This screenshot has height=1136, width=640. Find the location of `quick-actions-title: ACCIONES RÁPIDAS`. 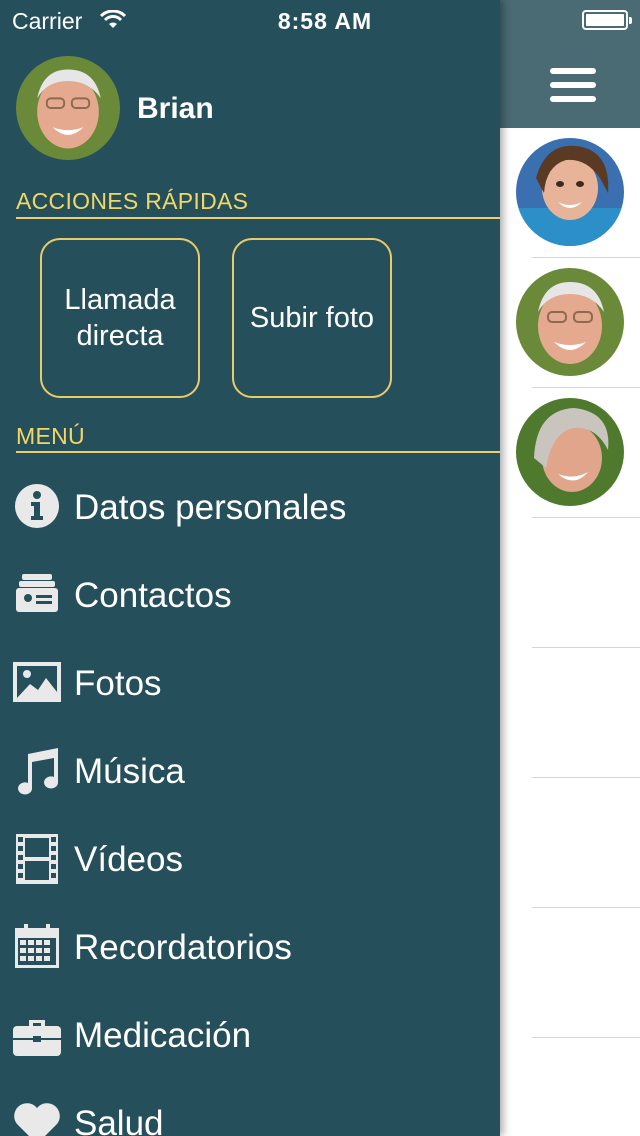

quick-actions-title: ACCIONES RÁPIDAS is located at coordinates (132, 201).